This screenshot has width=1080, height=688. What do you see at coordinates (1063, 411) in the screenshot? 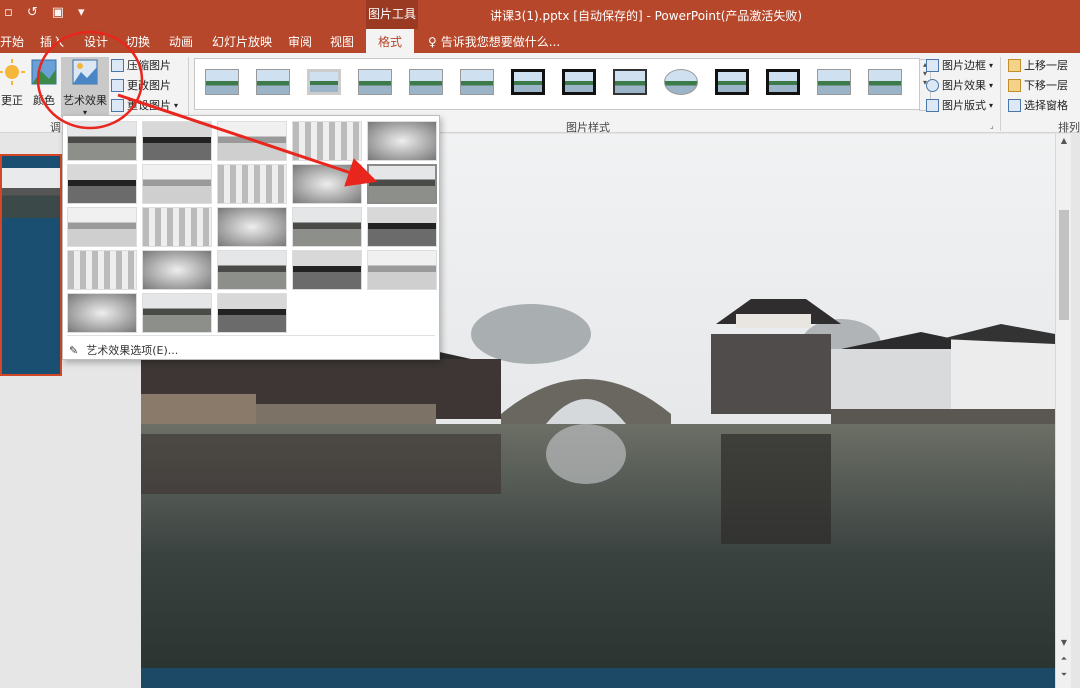
I see `vertical-scrollbar: ▲ ▼ ⏶ ⏷` at bounding box center [1063, 411].